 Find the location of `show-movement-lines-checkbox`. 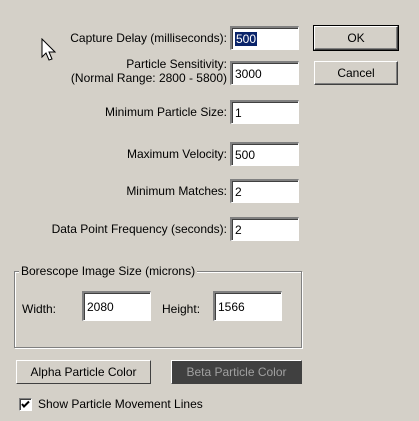

show-movement-lines-checkbox is located at coordinates (25, 404).